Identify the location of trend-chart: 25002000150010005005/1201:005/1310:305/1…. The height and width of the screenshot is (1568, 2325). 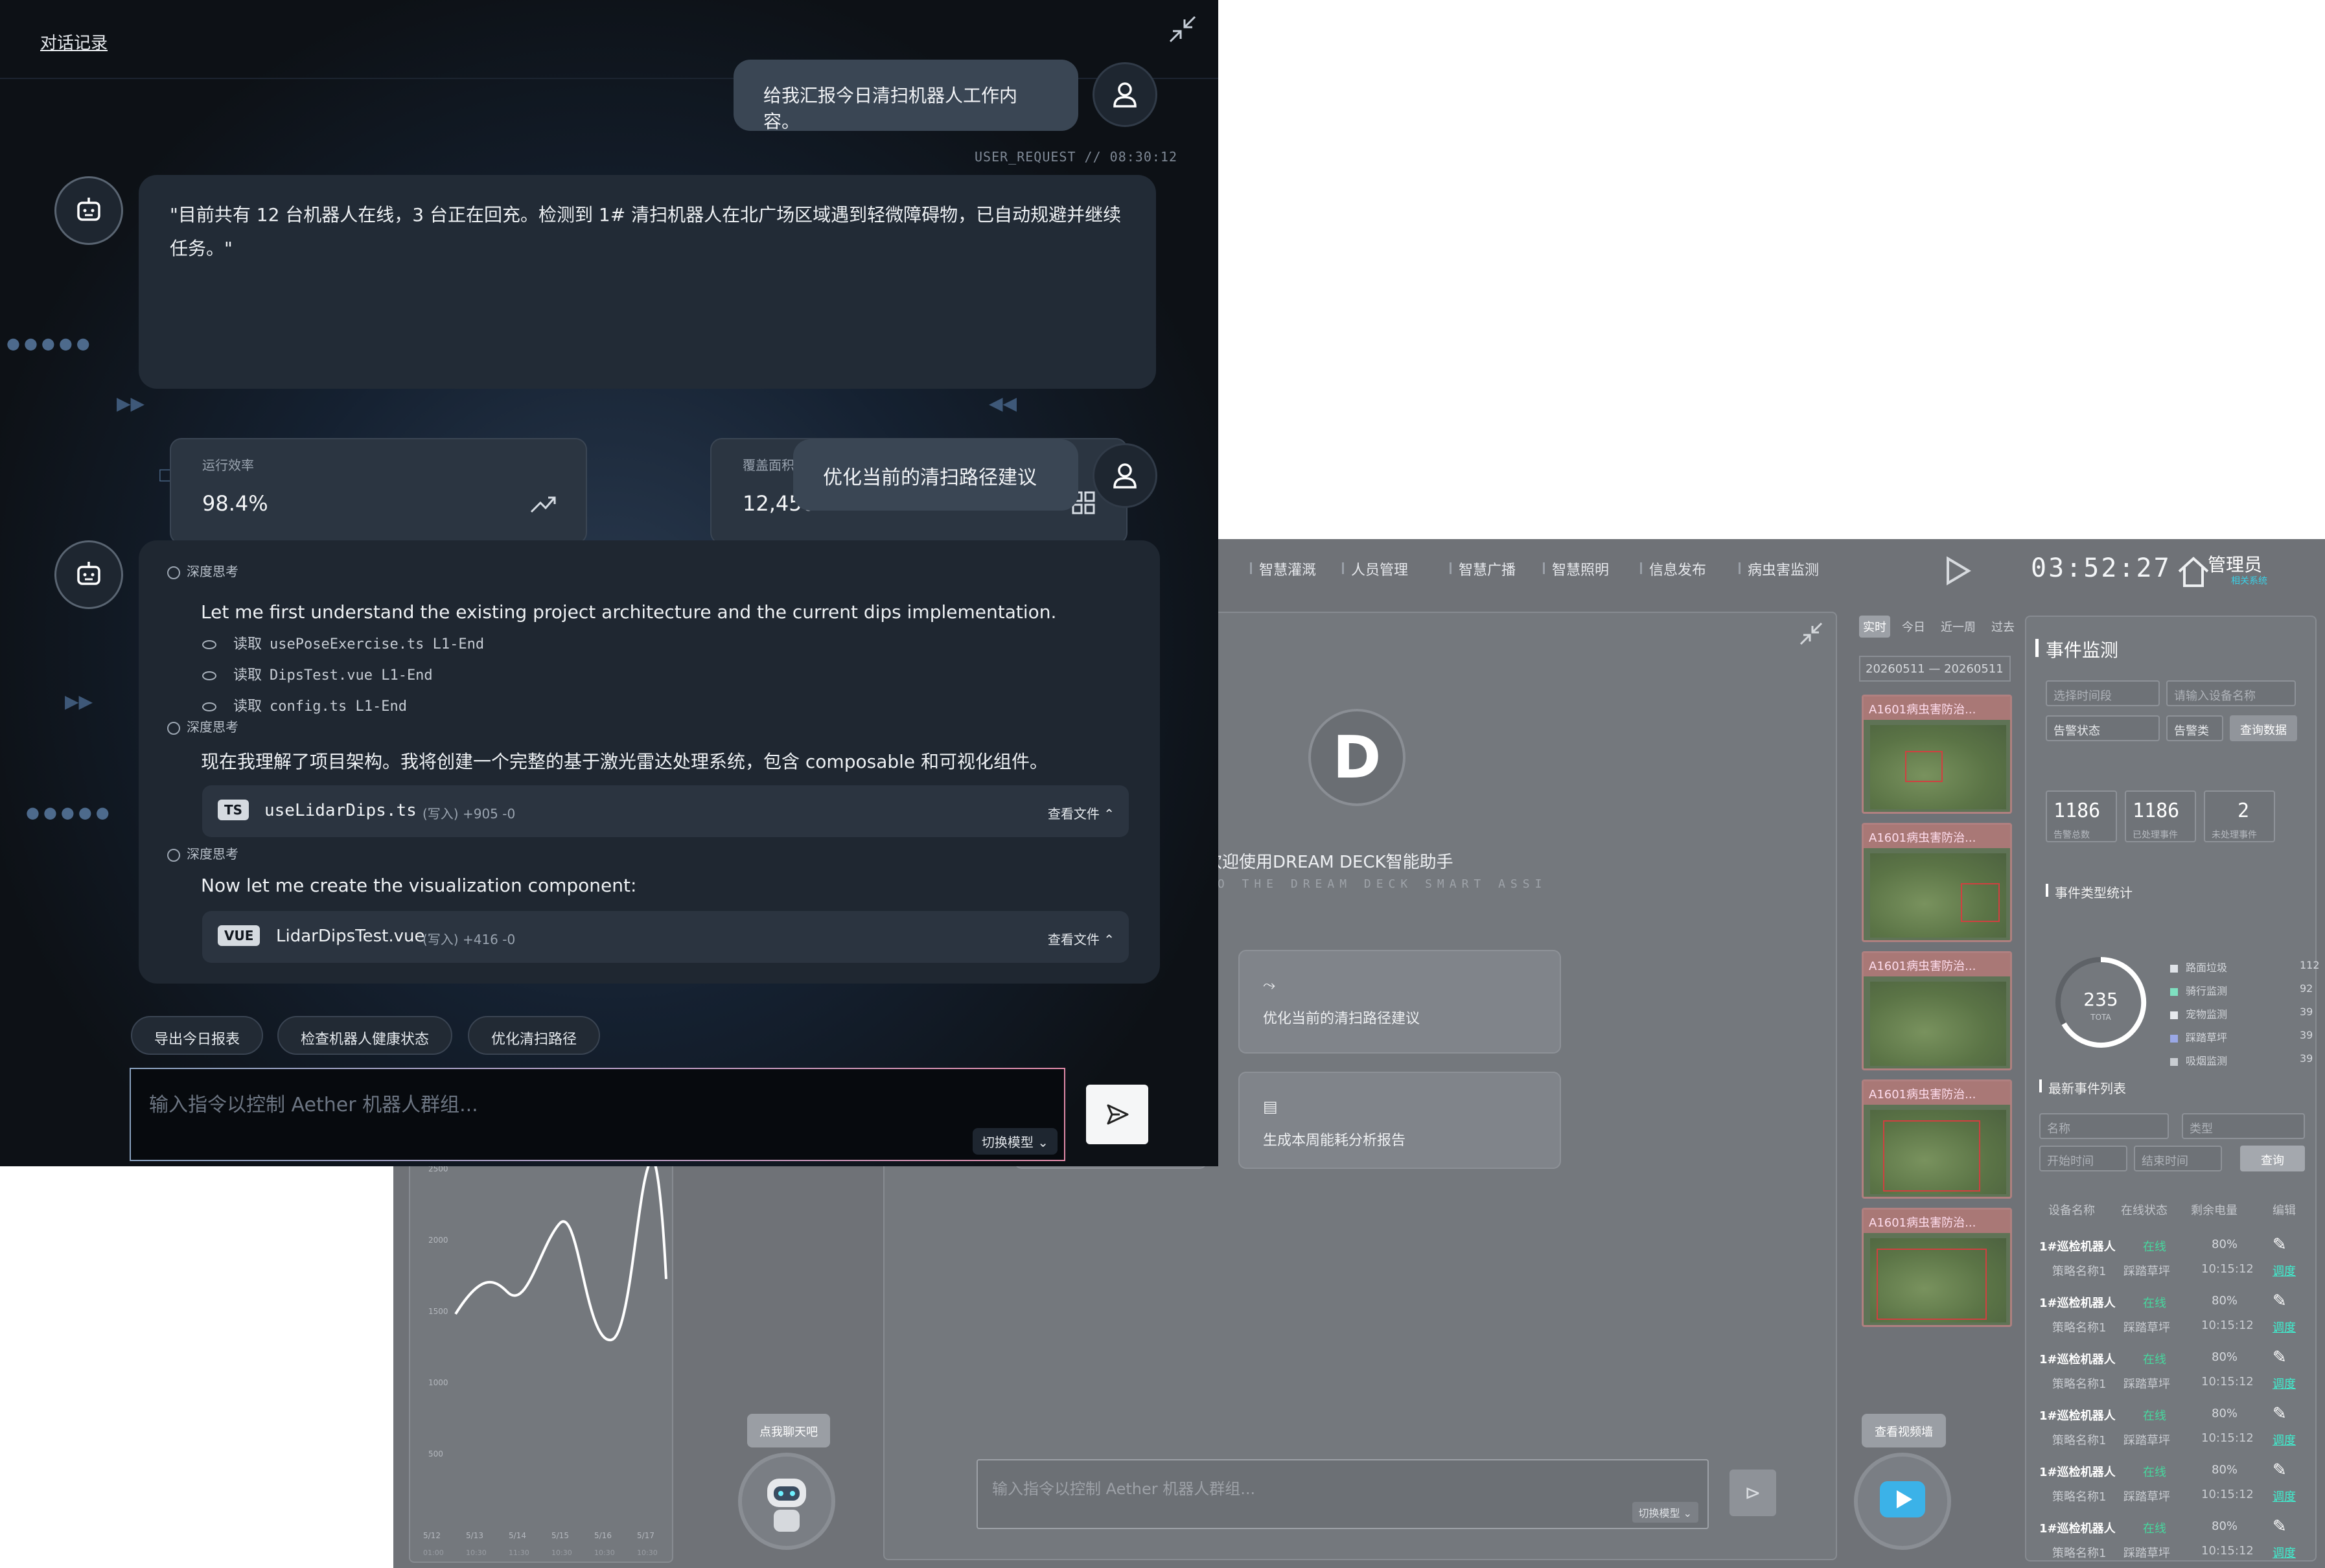
(545, 1357).